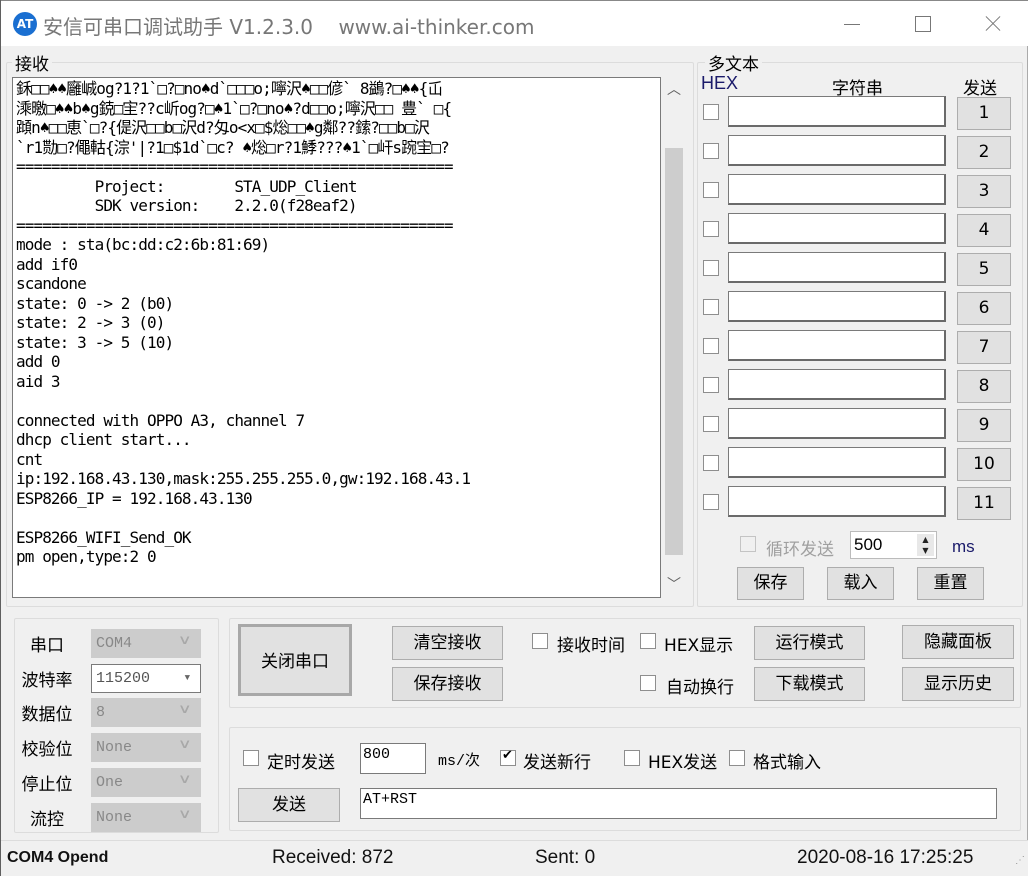  What do you see at coordinates (958, 642) in the screenshot?
I see `hide-panel-button: 隐藏面板` at bounding box center [958, 642].